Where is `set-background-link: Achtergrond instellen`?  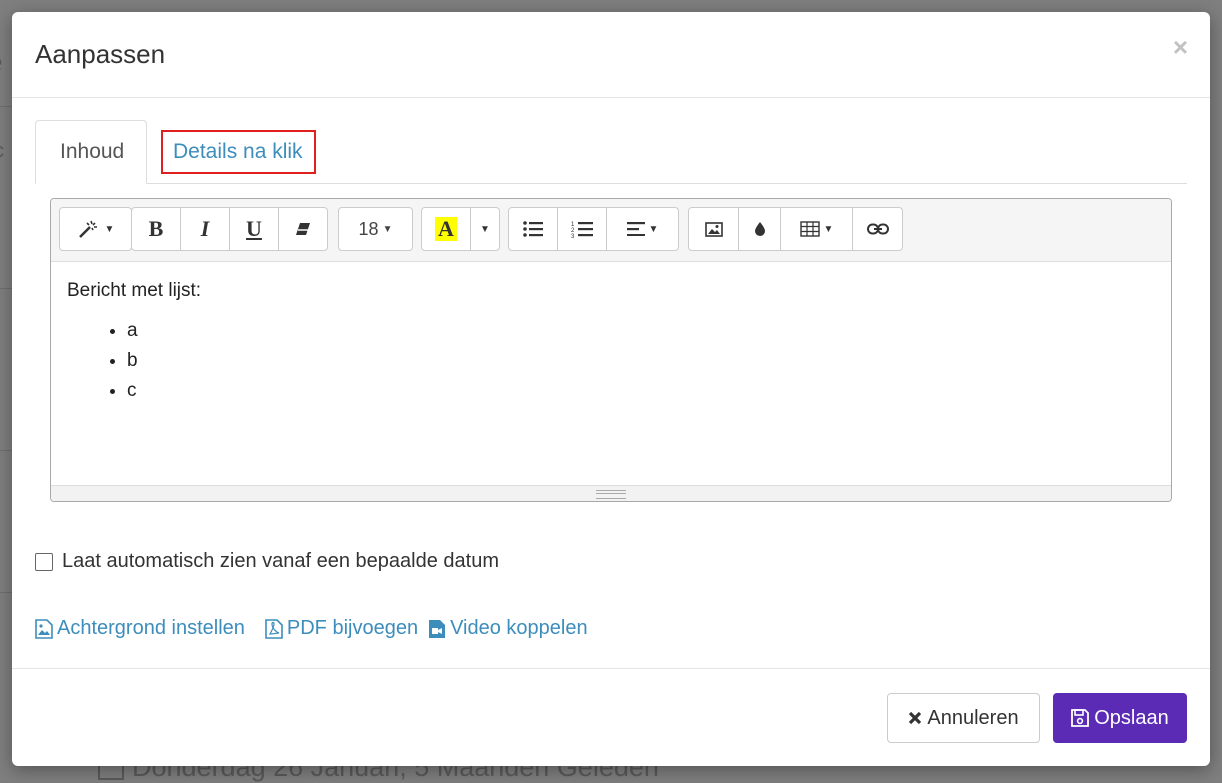 set-background-link: Achtergrond instellen is located at coordinates (140, 628).